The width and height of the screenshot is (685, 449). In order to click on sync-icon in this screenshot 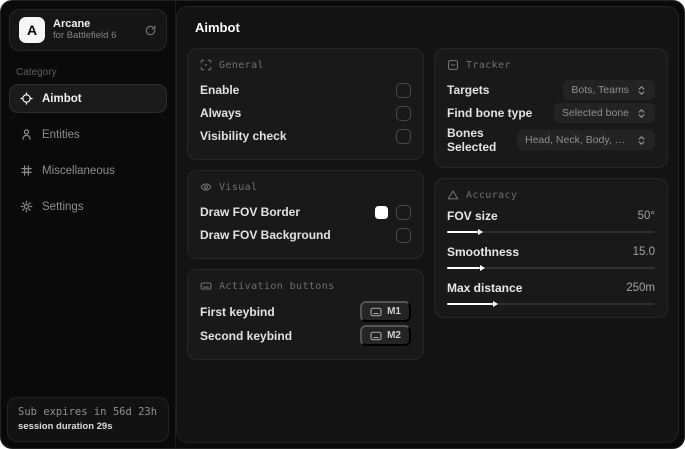, I will do `click(150, 30)`.